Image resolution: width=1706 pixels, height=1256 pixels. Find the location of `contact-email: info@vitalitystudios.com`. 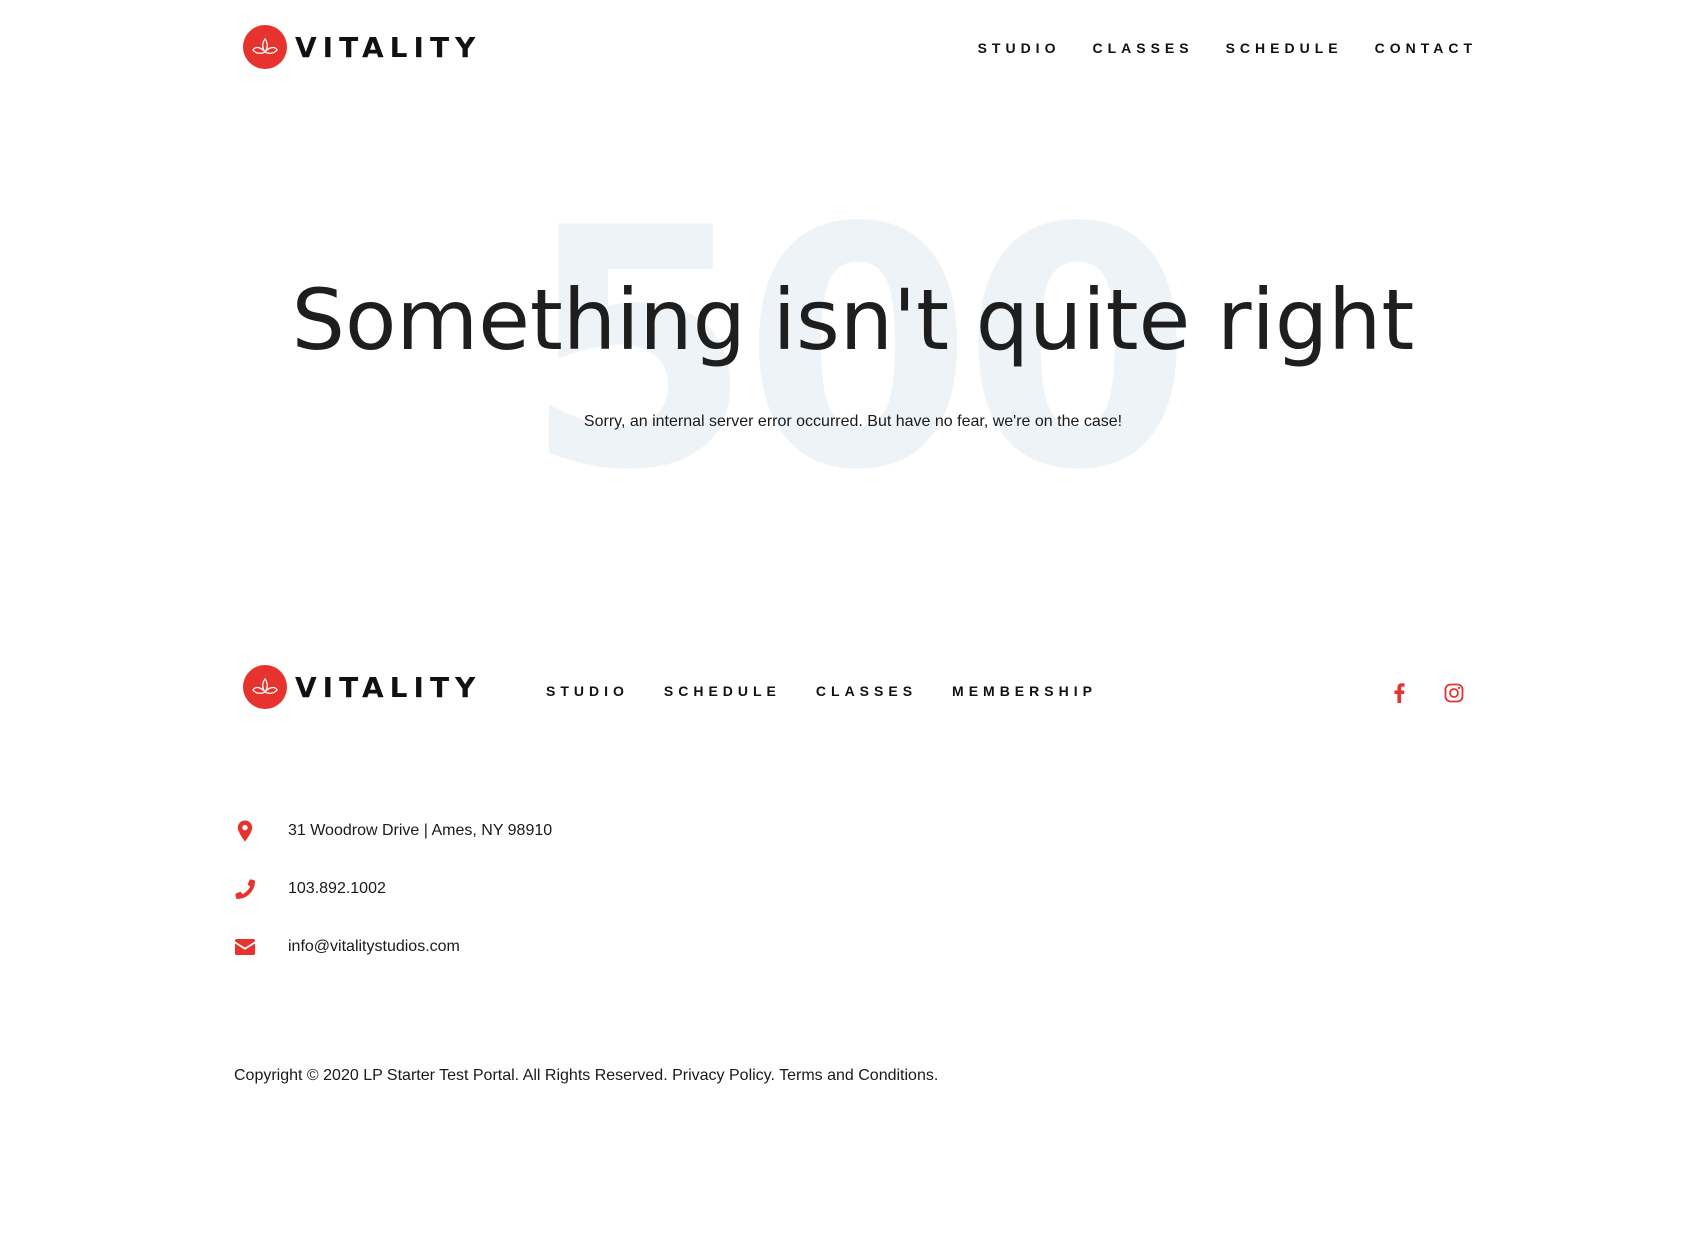

contact-email: info@vitalitystudios.com is located at coordinates (374, 947).